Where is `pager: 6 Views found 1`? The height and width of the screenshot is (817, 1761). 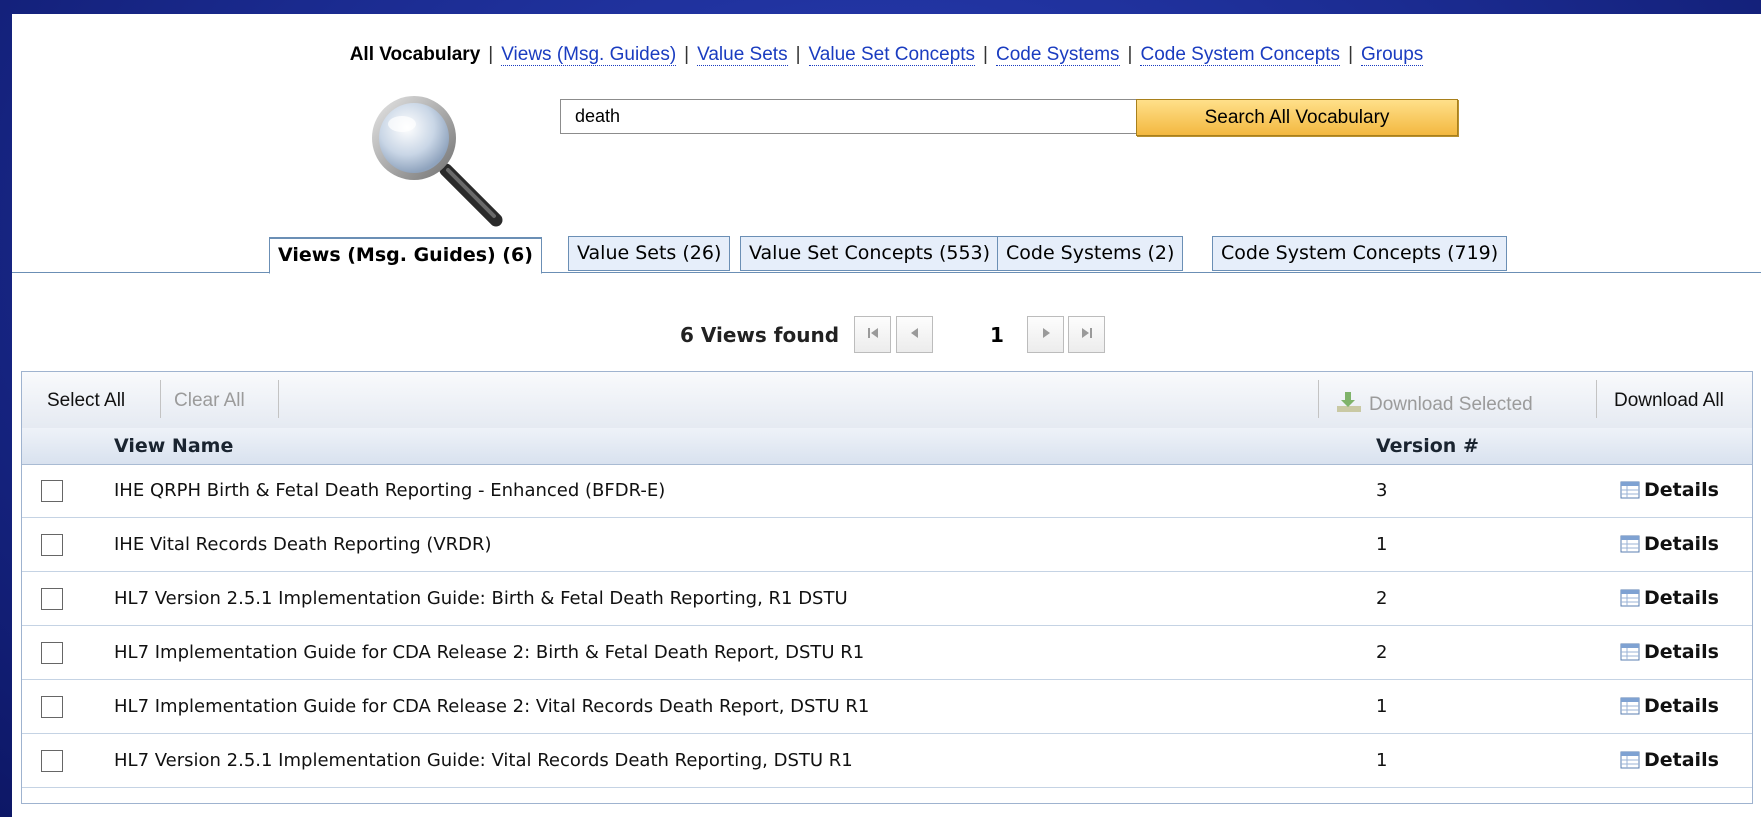 pager: 6 Views found 1 is located at coordinates (886, 336).